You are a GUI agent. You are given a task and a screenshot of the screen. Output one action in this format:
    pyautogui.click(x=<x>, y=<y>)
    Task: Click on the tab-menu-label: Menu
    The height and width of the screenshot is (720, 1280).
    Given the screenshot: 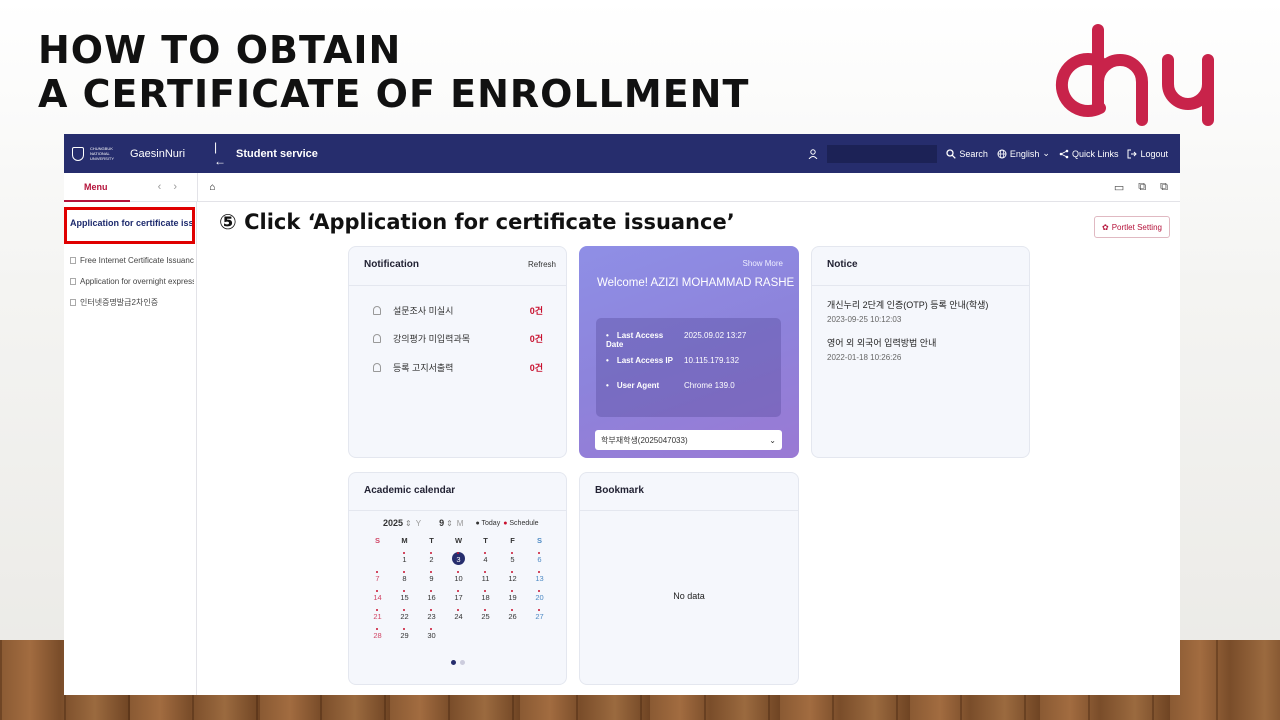 What is the action you would take?
    pyautogui.click(x=96, y=187)
    